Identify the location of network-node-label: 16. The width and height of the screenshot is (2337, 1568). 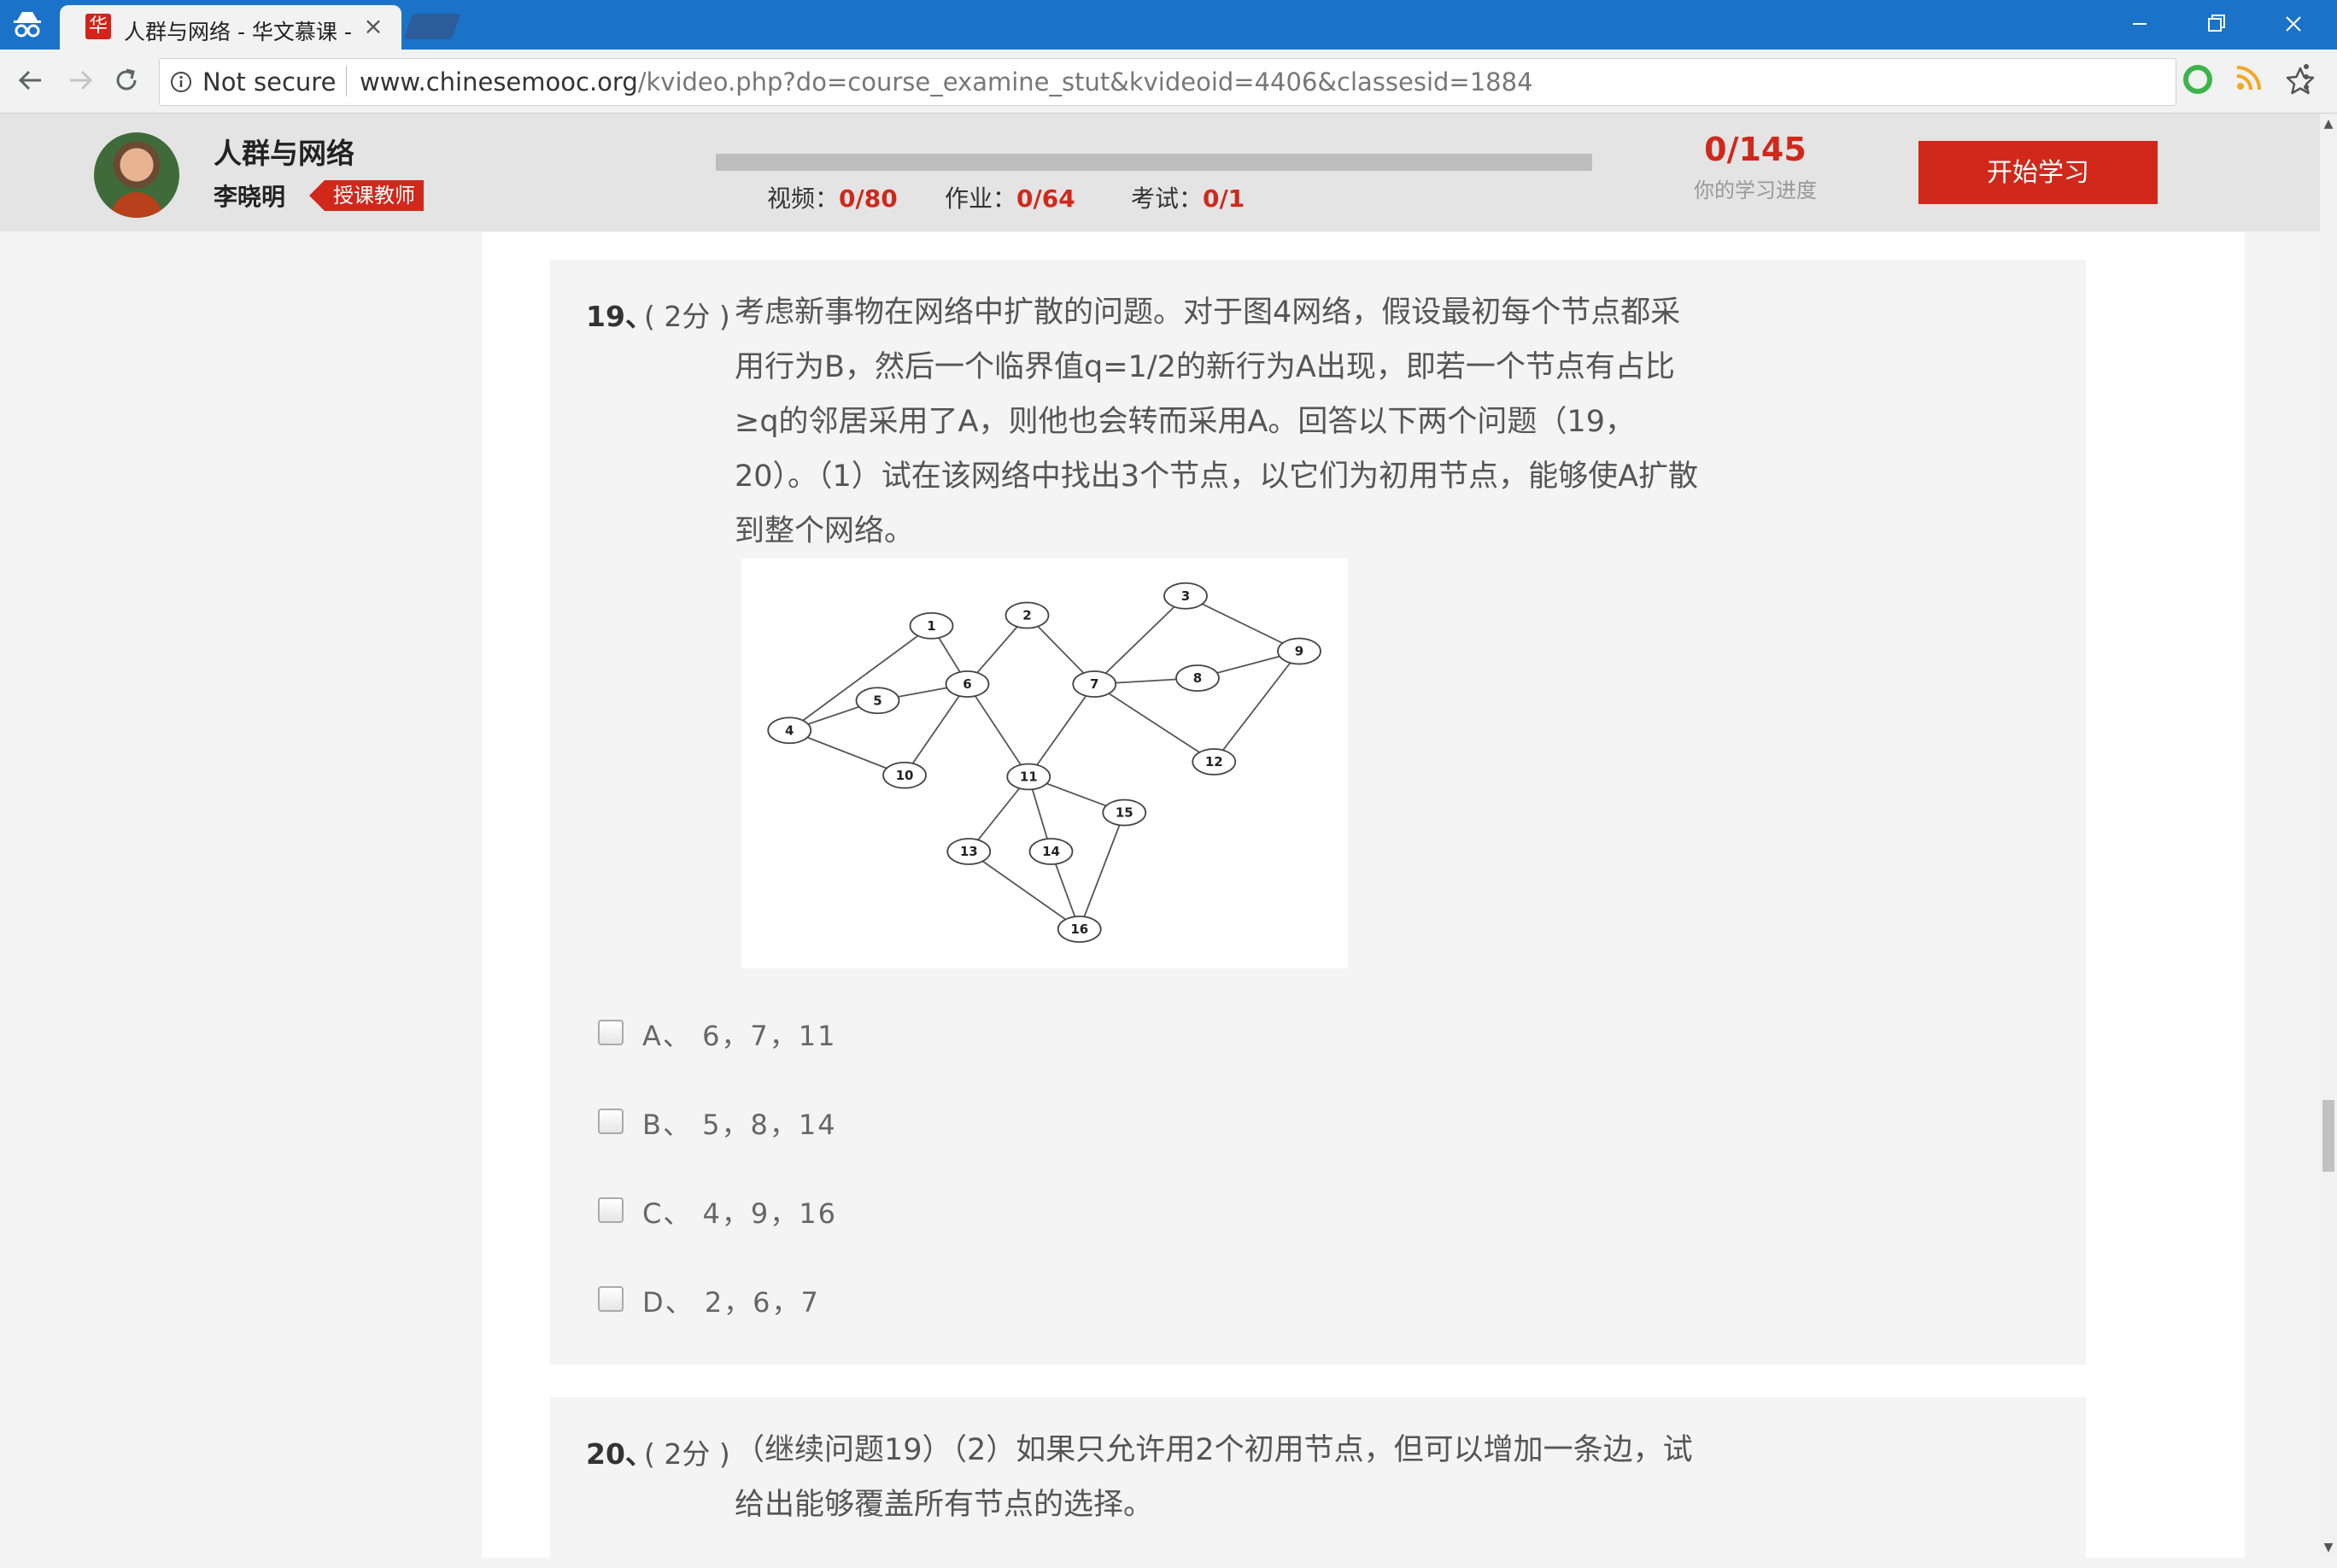
(1079, 929).